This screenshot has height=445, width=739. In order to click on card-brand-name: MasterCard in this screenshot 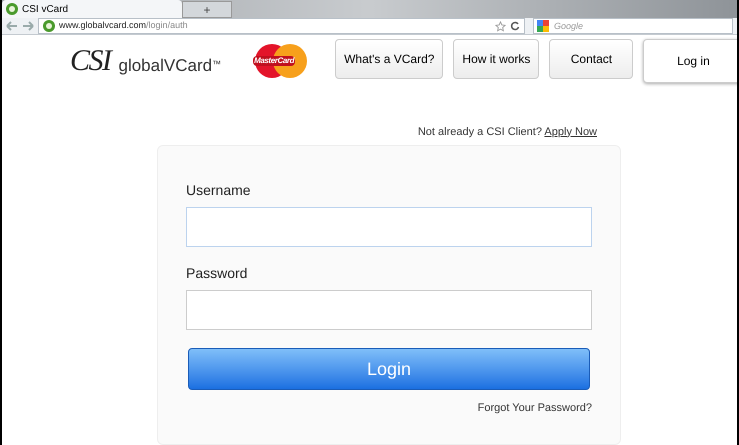, I will do `click(274, 61)`.